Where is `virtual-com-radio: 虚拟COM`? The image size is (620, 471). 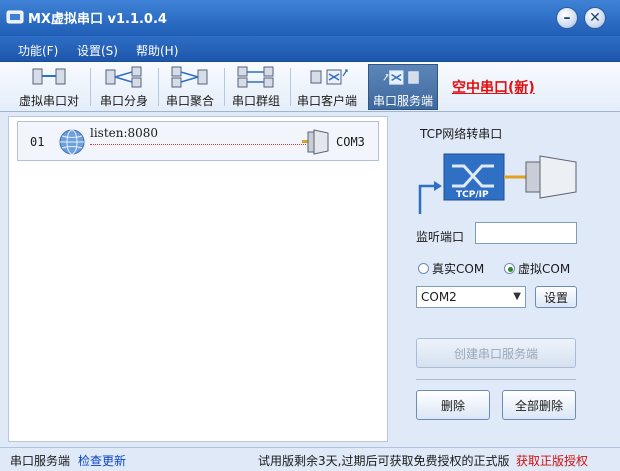 virtual-com-radio: 虚拟COM is located at coordinates (537, 268).